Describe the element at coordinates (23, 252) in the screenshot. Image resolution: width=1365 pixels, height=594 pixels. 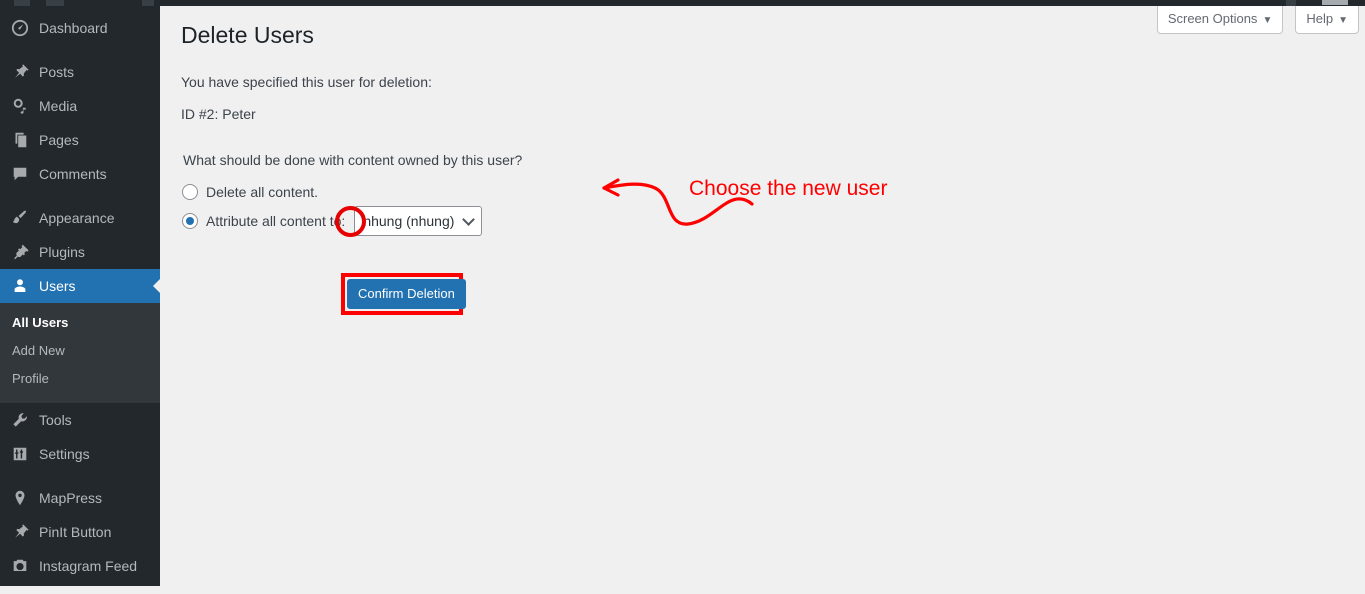
I see `plug-icon` at that location.